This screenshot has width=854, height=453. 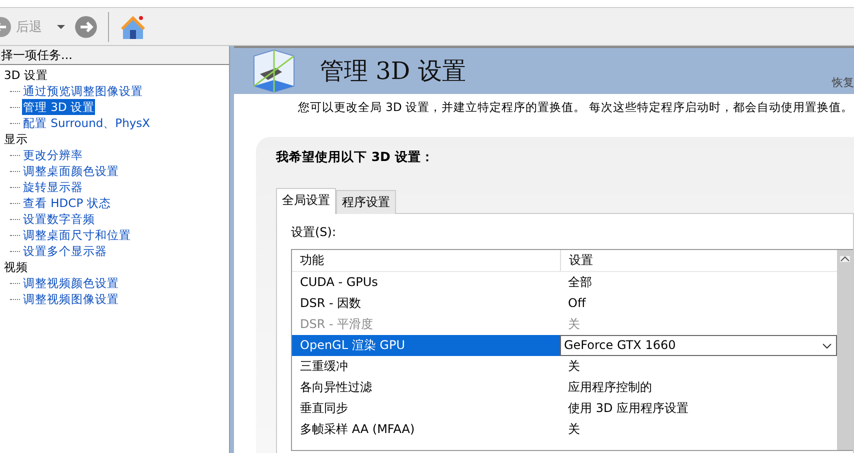 What do you see at coordinates (65, 251) in the screenshot?
I see `tree-item: 设置多个显示器` at bounding box center [65, 251].